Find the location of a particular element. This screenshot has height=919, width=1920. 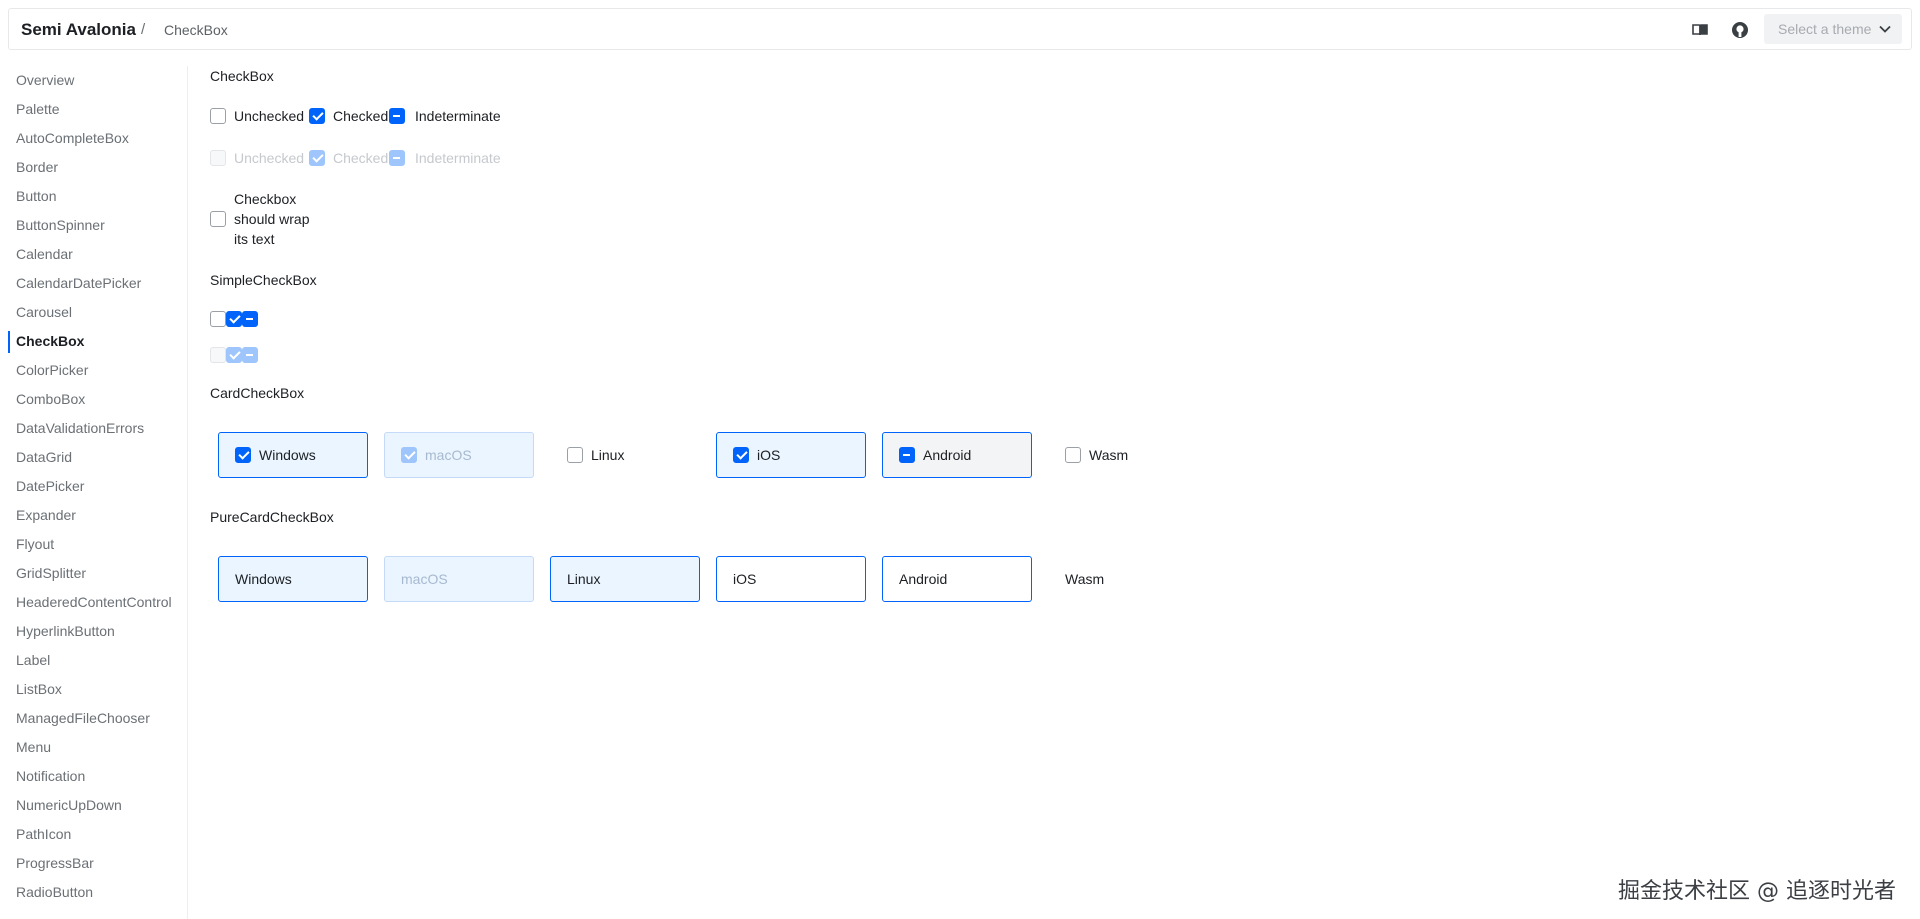

card-label: Linux is located at coordinates (608, 455).